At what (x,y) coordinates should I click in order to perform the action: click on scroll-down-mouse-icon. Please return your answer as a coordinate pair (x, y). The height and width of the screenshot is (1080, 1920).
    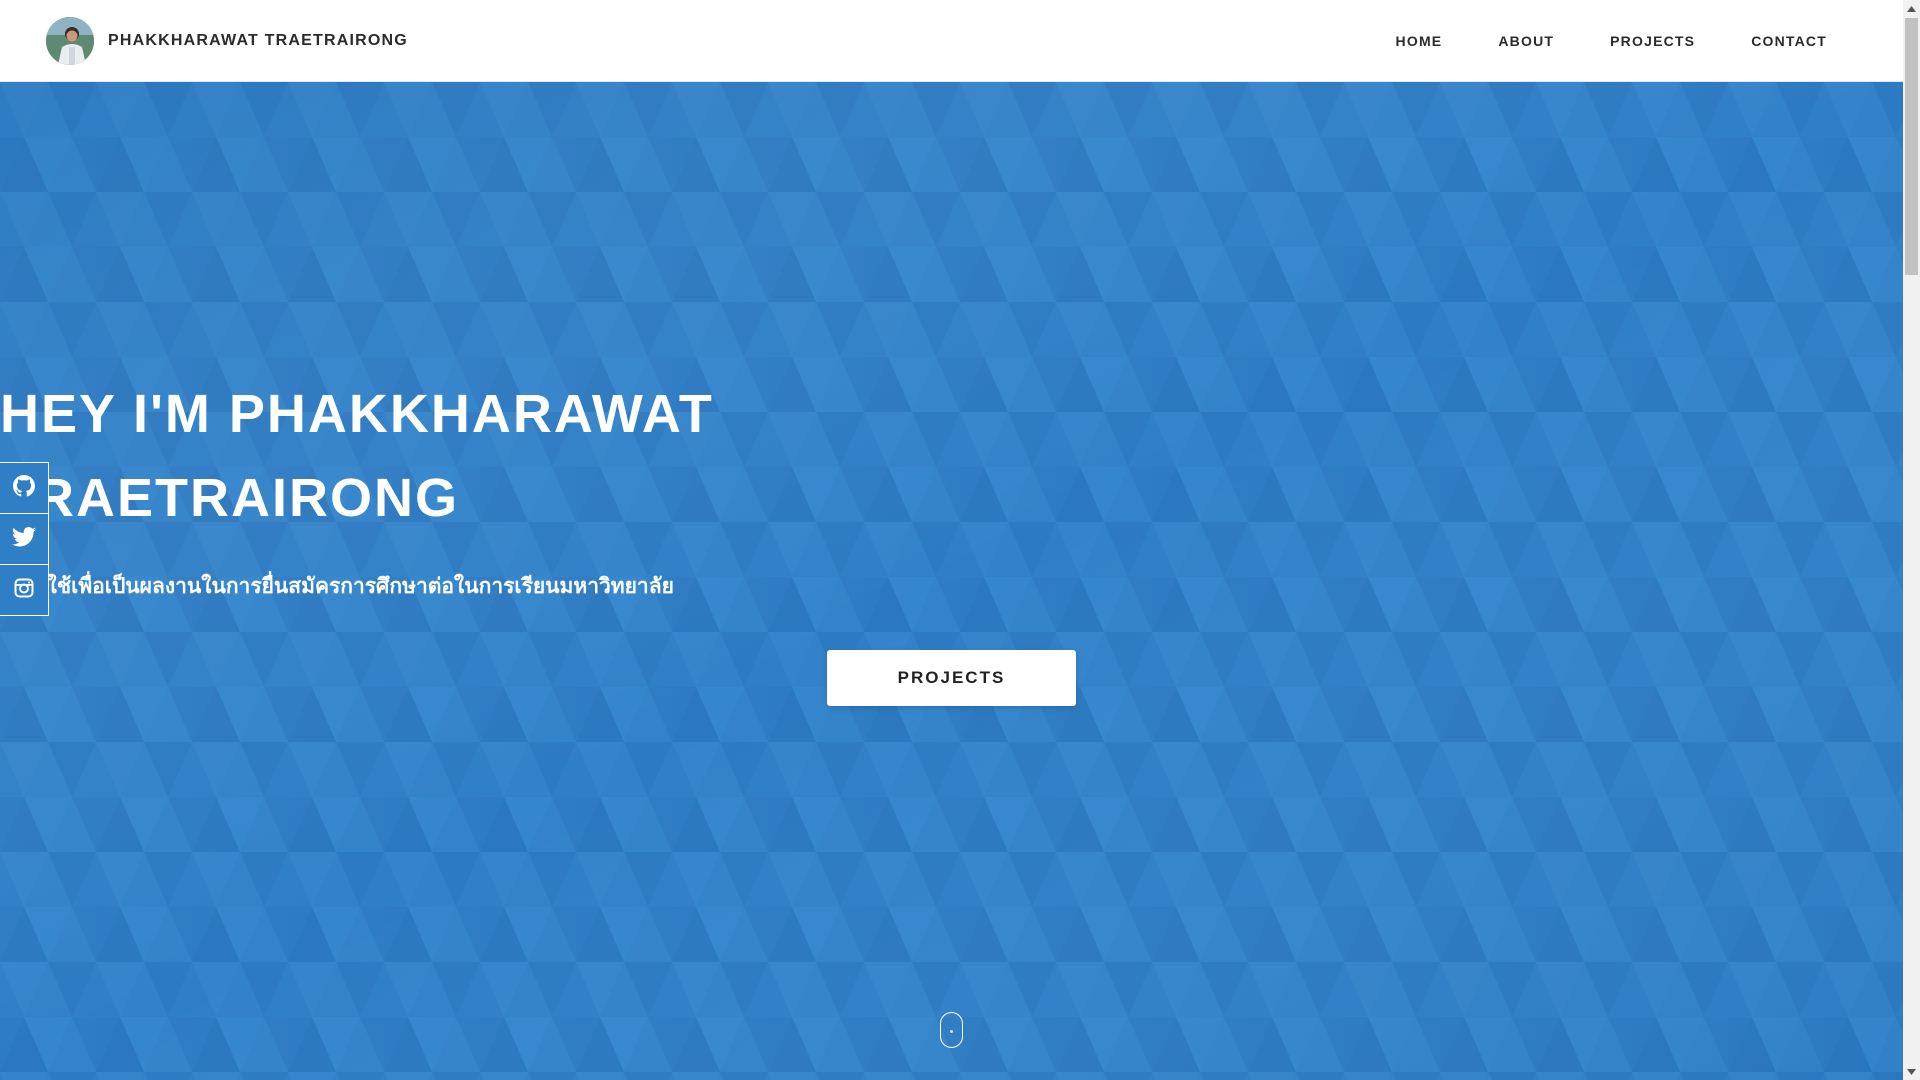
    Looking at the image, I should click on (951, 1030).